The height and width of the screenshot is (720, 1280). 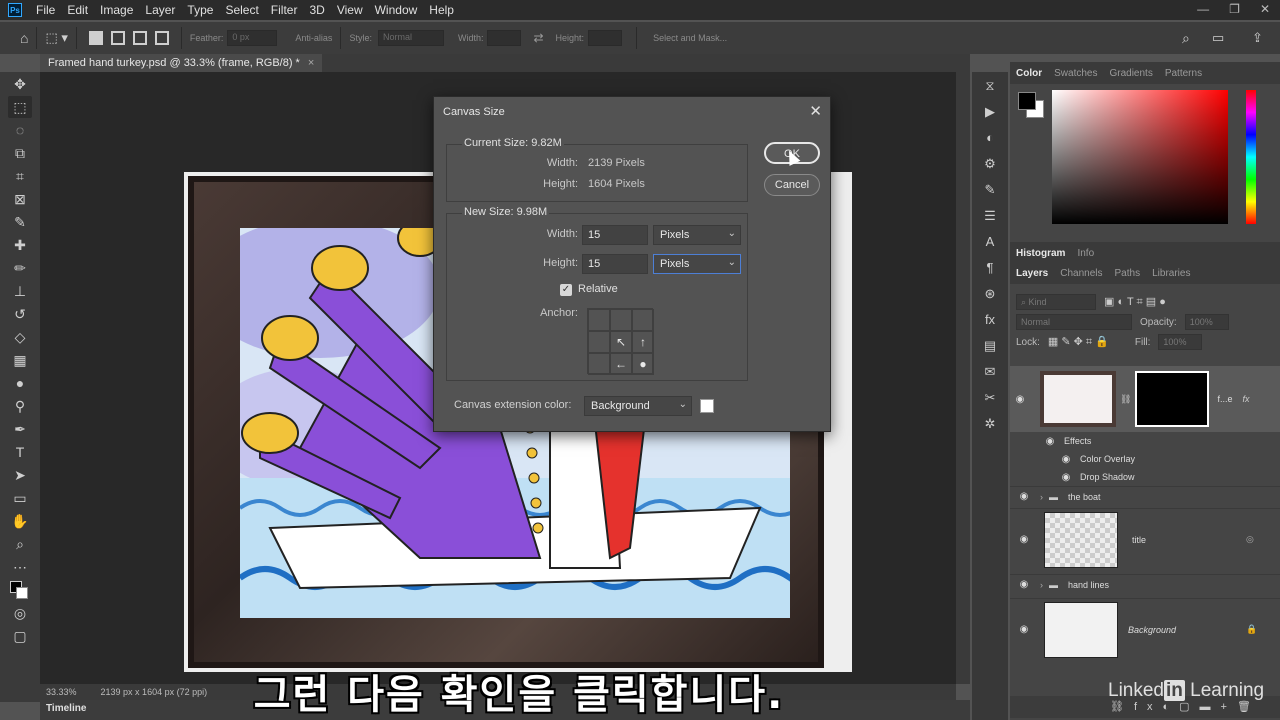 What do you see at coordinates (707, 406) in the screenshot?
I see `extension-color-swatch` at bounding box center [707, 406].